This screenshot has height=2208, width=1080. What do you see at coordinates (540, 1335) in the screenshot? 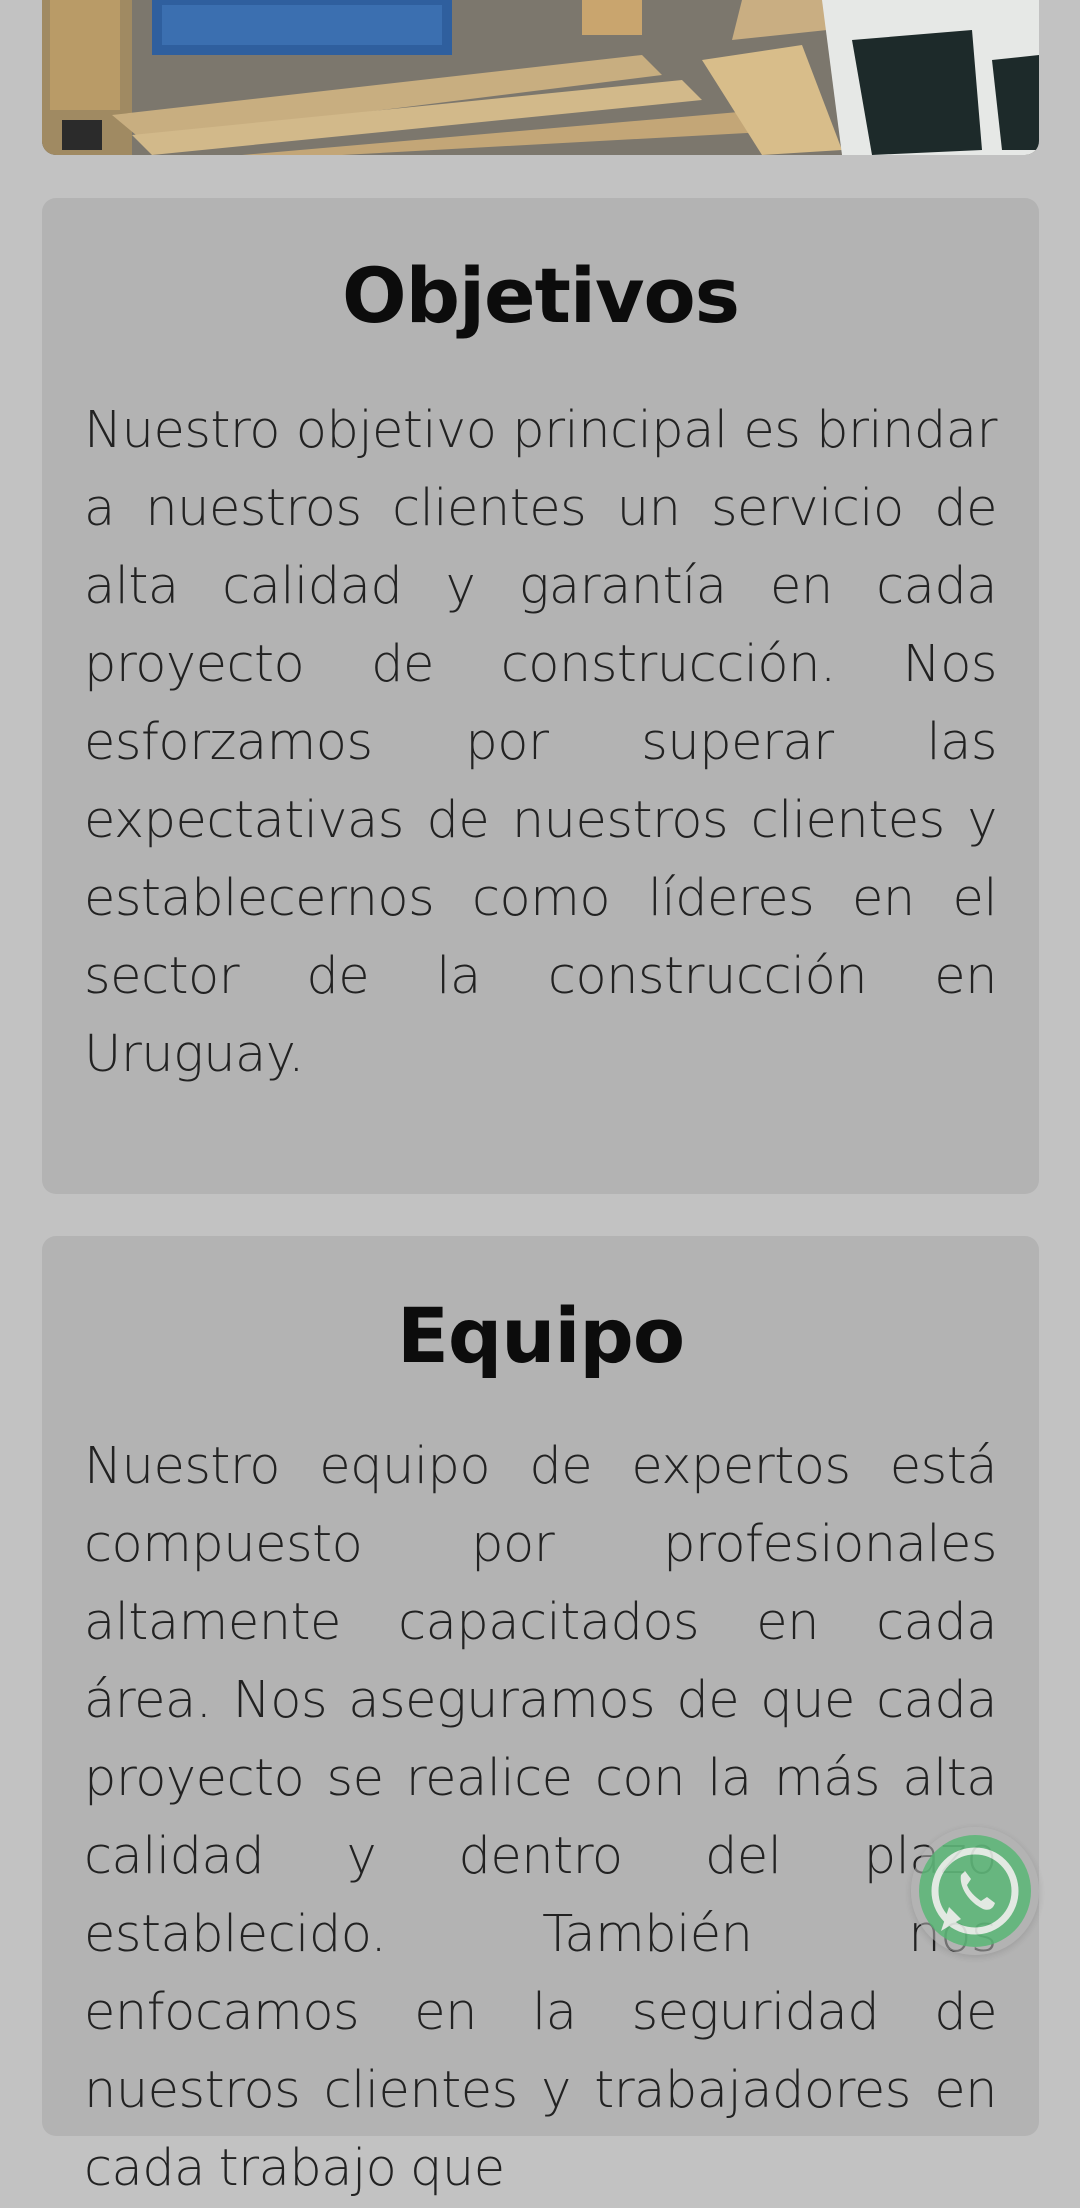
I see `equipo-heading: Equipo` at bounding box center [540, 1335].